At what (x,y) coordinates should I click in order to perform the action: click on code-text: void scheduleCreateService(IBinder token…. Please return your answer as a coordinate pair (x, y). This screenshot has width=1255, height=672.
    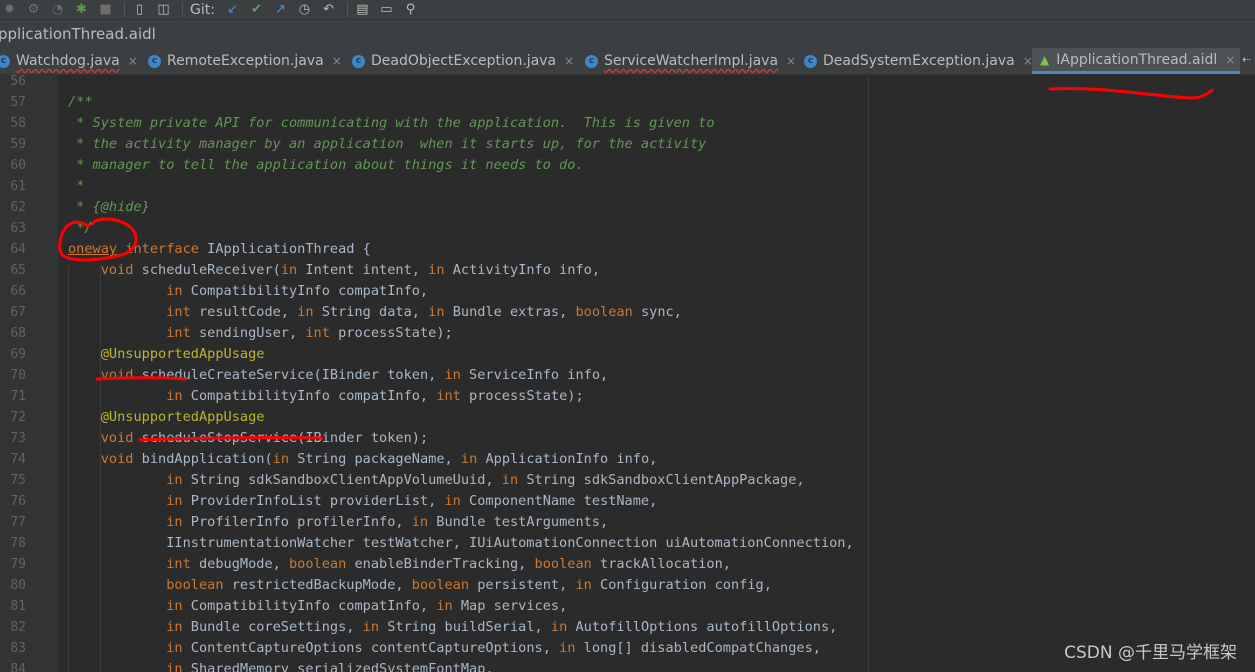
    Looking at the image, I should click on (338, 375).